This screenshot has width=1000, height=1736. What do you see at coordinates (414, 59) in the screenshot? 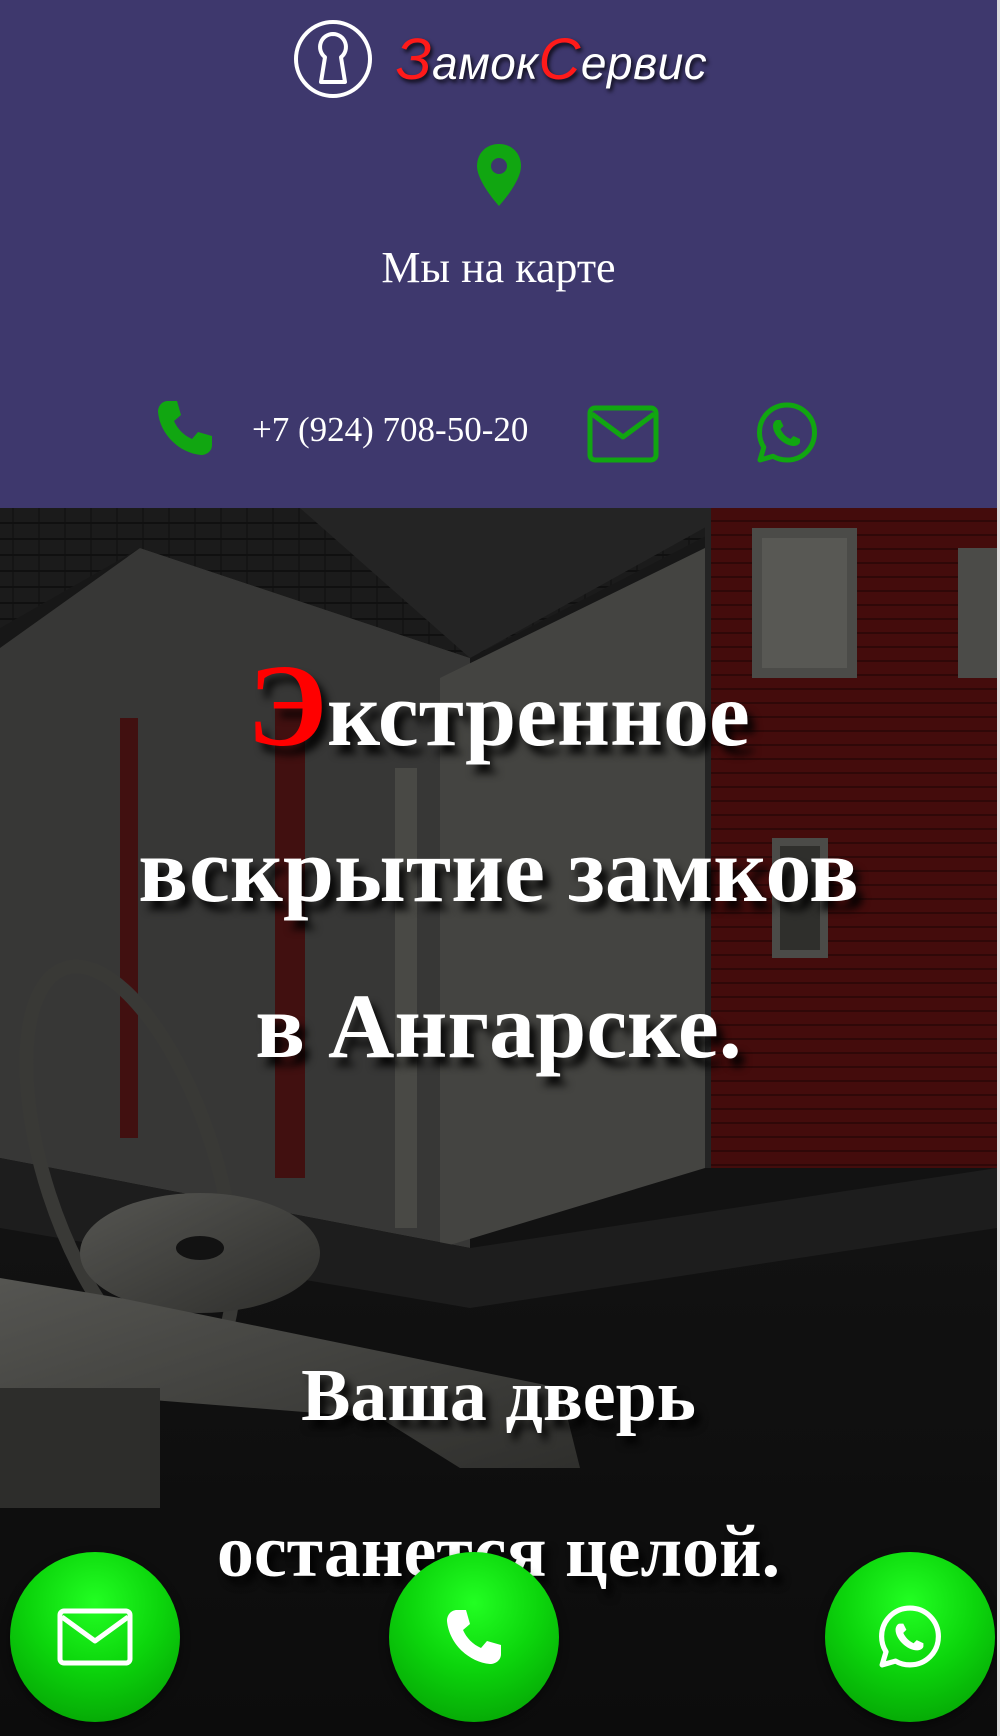
I see `logo-letter-z: З` at bounding box center [414, 59].